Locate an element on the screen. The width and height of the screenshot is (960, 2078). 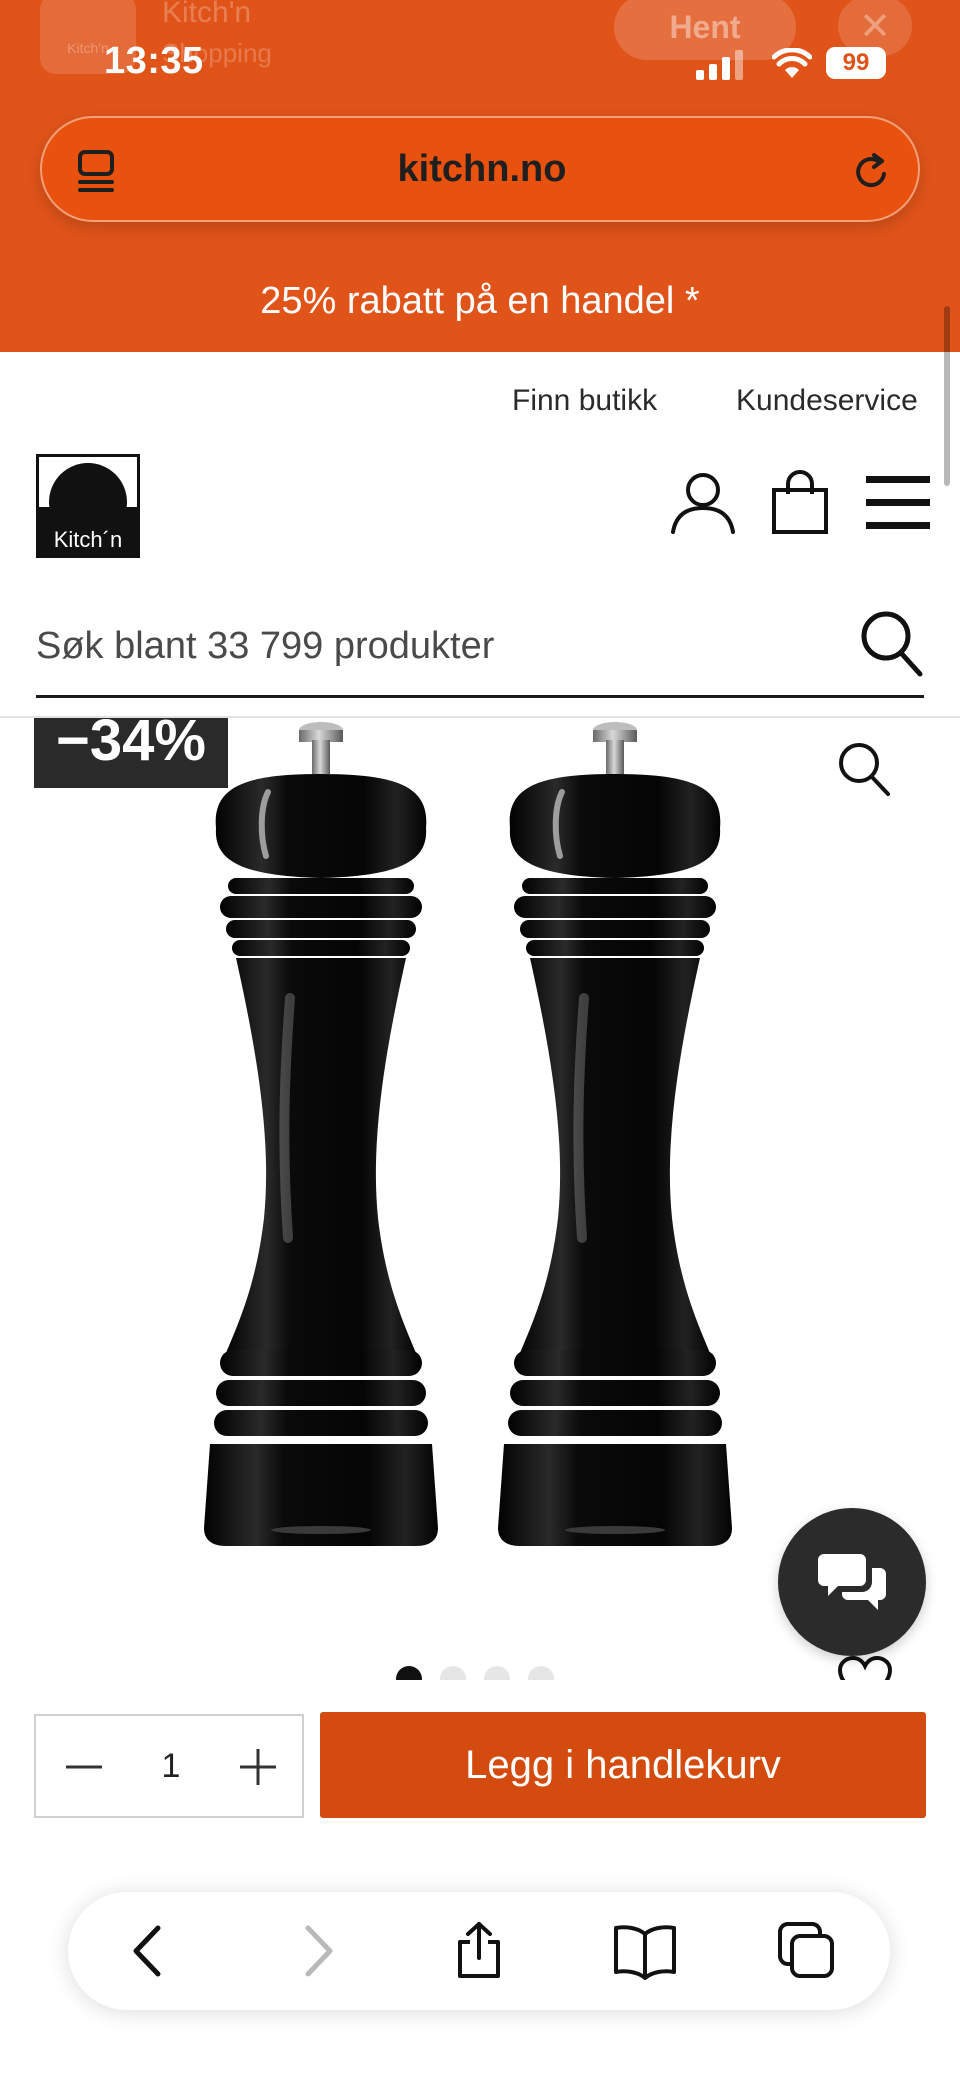
shopping-bag-icon is located at coordinates (800, 503).